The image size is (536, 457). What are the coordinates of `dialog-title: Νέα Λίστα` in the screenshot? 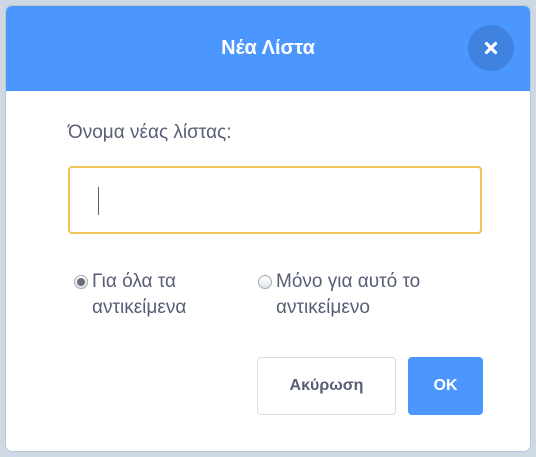 It's located at (268, 48).